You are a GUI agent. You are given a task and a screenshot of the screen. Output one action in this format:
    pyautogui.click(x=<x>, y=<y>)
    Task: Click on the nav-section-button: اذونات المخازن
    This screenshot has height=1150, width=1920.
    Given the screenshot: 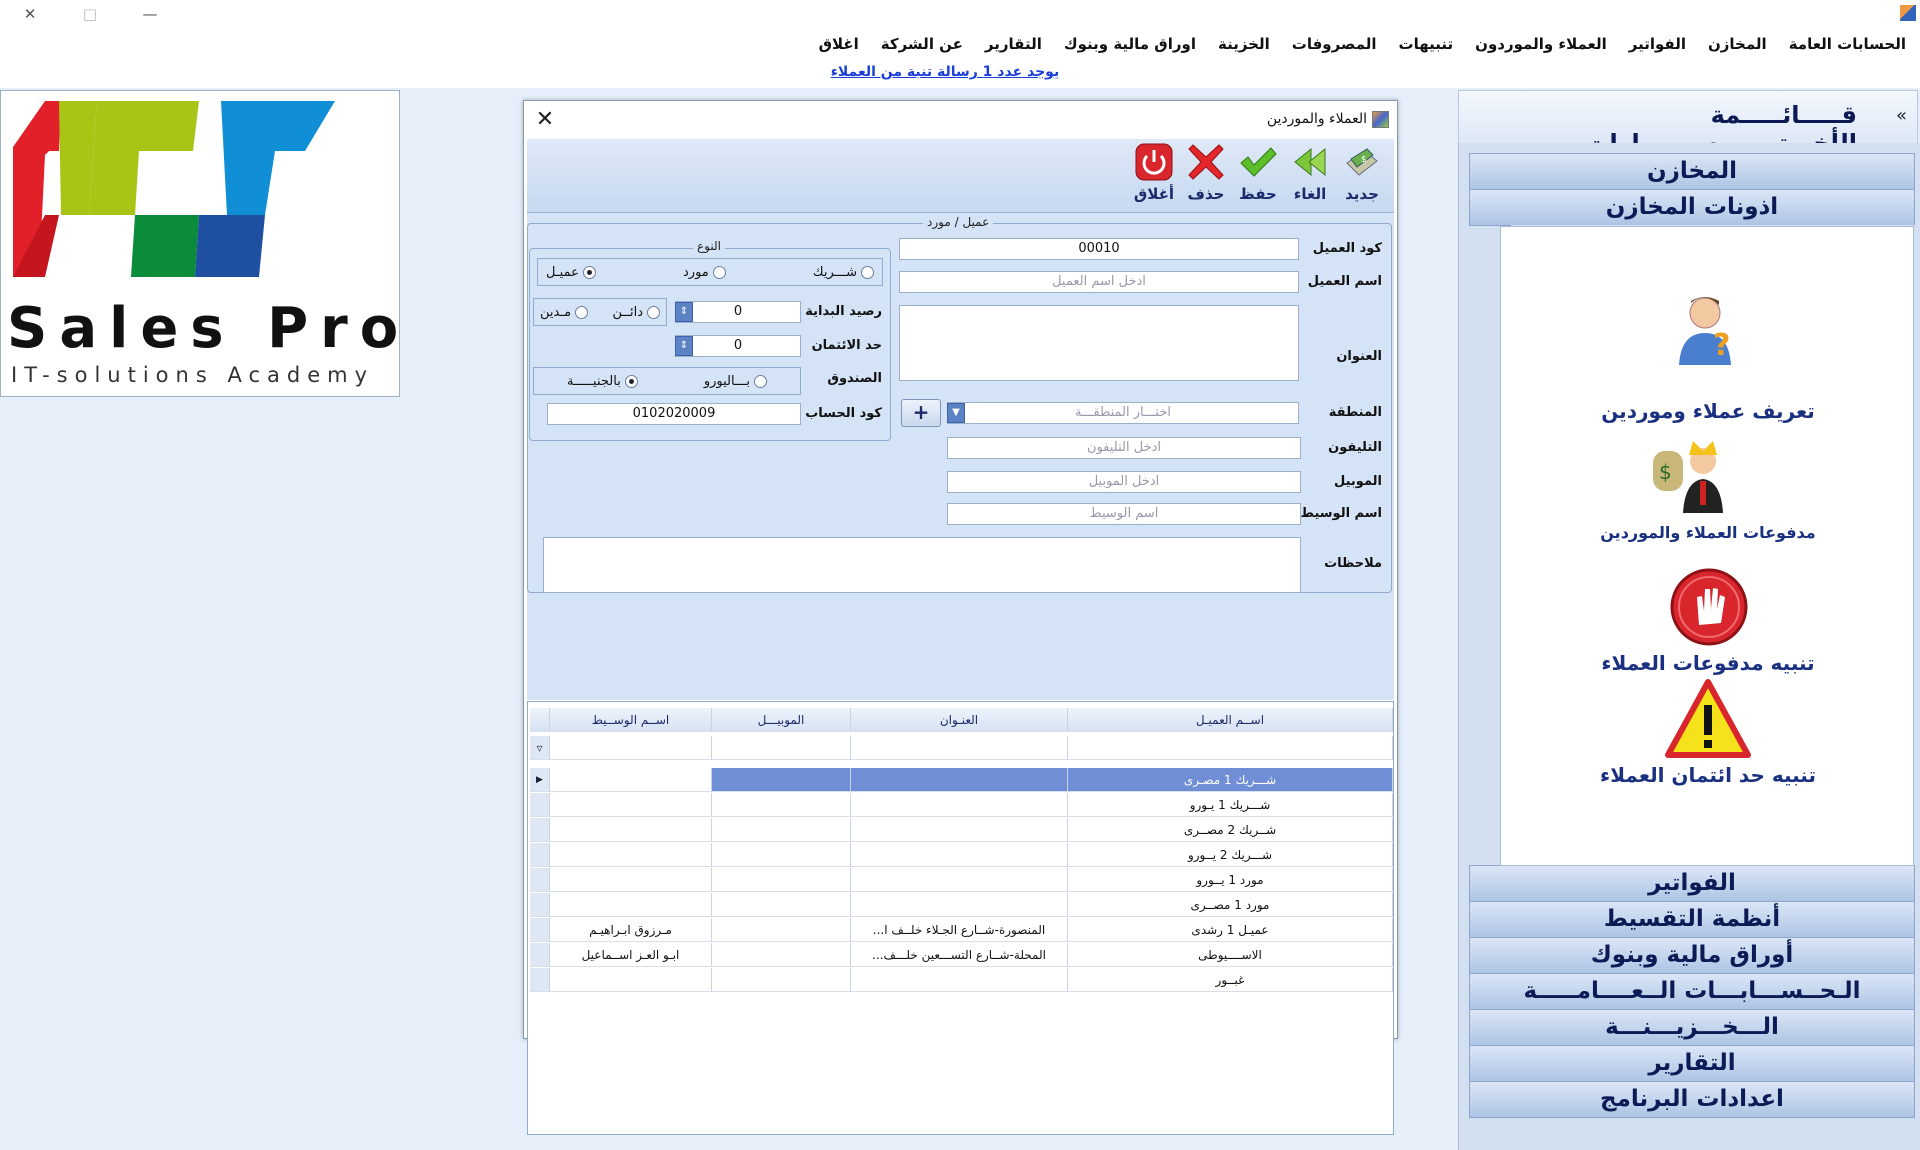 What is the action you would take?
    pyautogui.click(x=1692, y=207)
    